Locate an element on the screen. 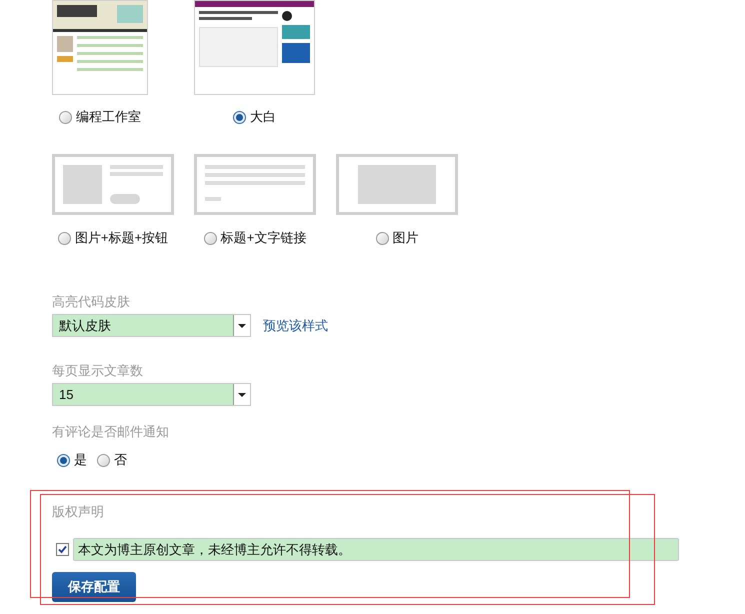  theme-option-label: 大白 is located at coordinates (263, 117).